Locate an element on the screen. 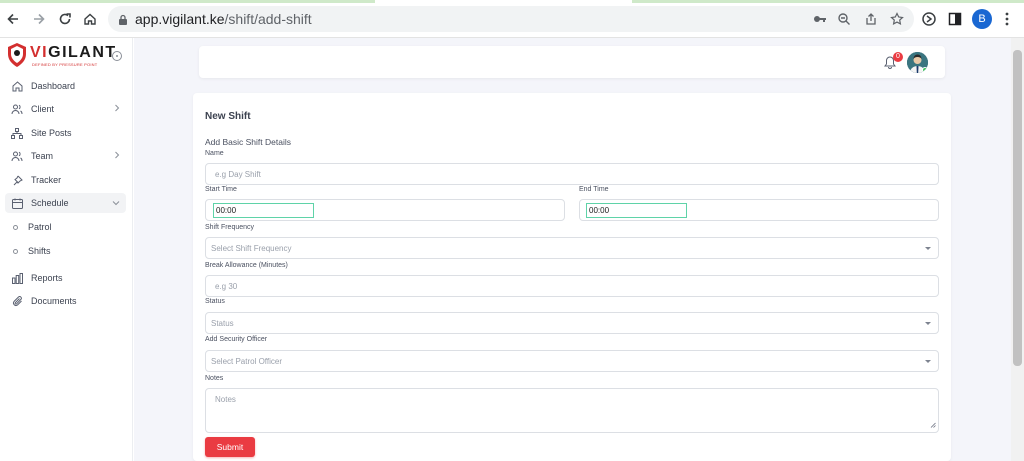 Image resolution: width=1024 pixels, height=461 pixels. break-allowance-input: e.g 30 is located at coordinates (572, 286).